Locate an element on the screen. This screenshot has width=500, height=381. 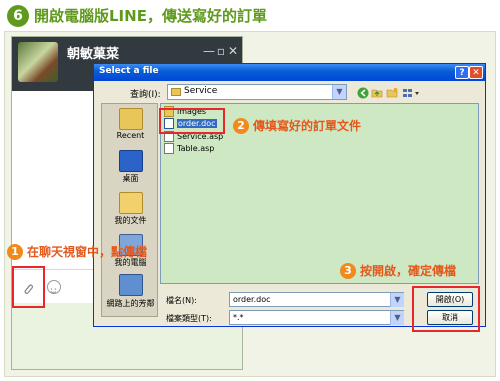
file-highlight-box is located at coordinates (192, 121).